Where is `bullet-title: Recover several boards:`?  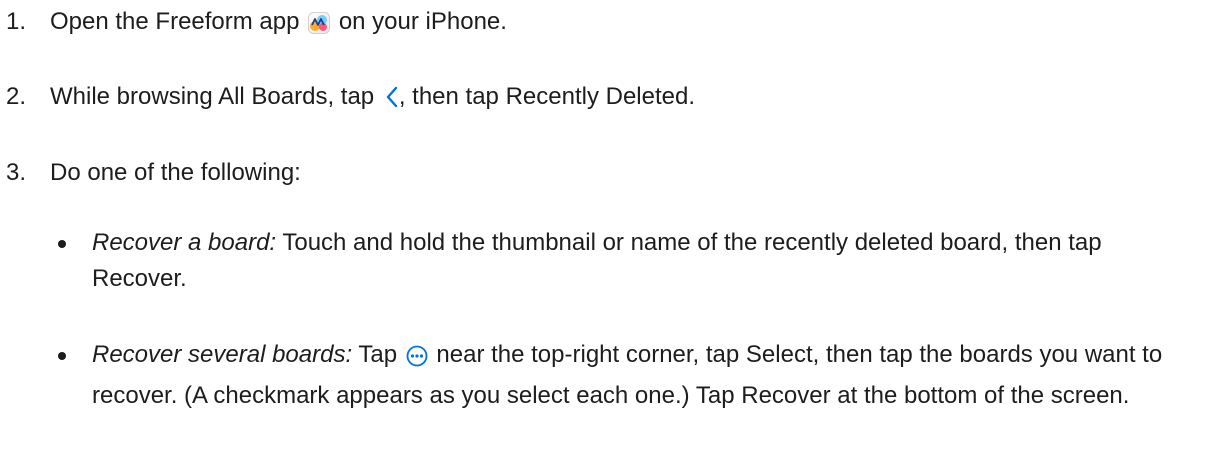 bullet-title: Recover several boards: is located at coordinates (222, 354).